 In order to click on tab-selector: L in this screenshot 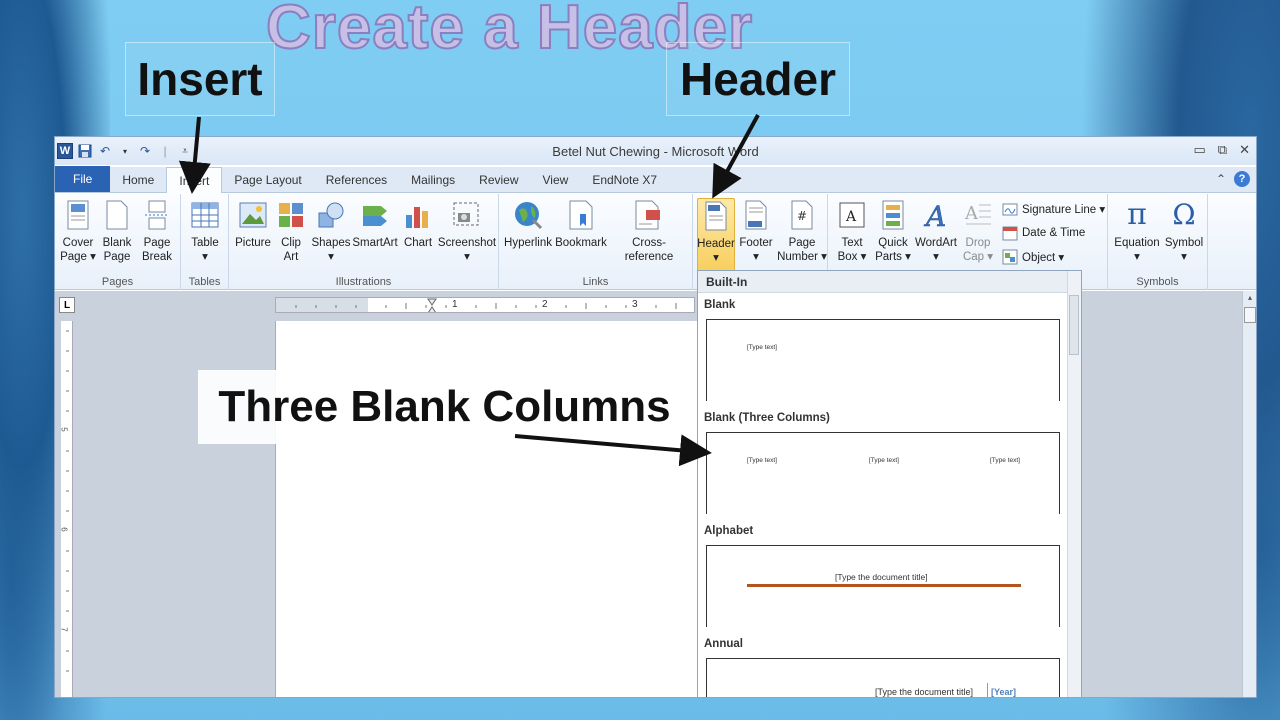, I will do `click(67, 305)`.